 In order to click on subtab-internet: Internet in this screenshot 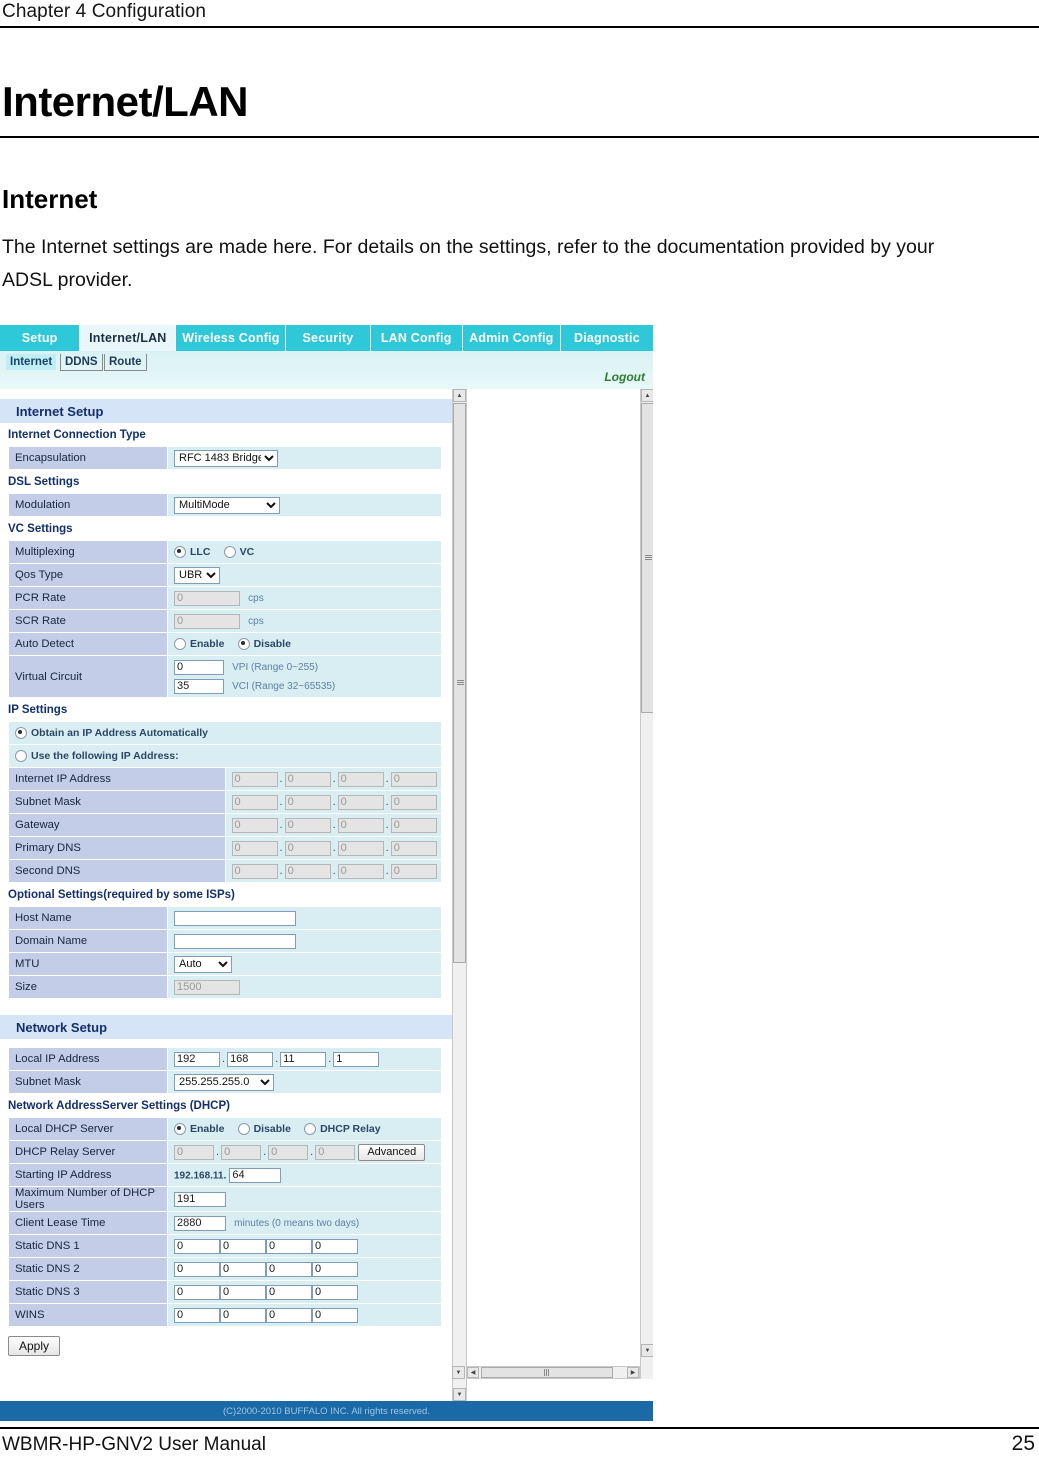, I will do `click(31, 362)`.